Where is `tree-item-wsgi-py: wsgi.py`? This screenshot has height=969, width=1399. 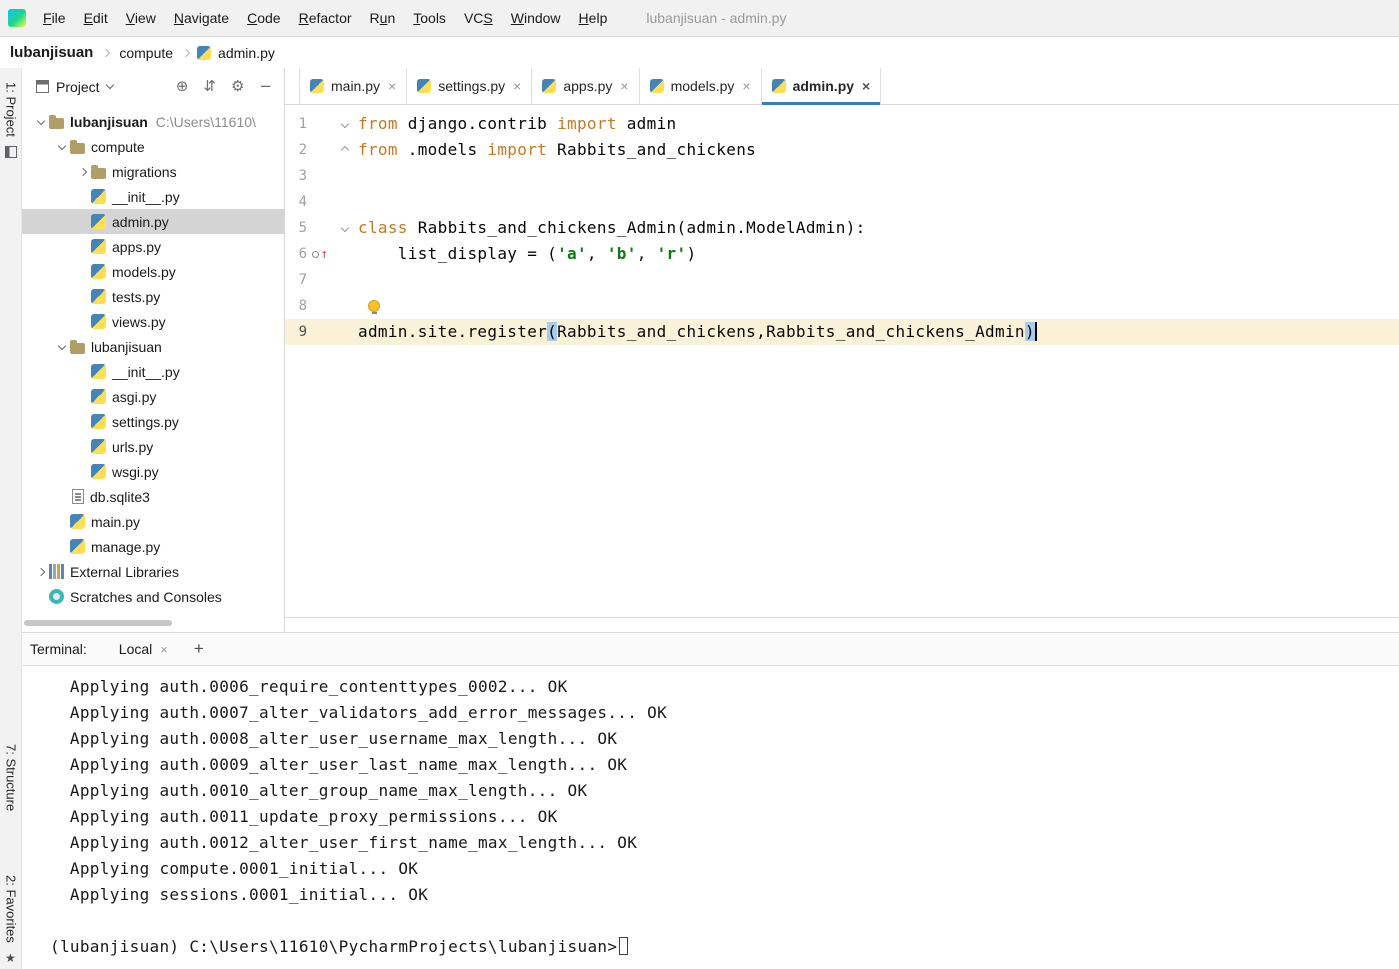 tree-item-wsgi-py: wsgi.py is located at coordinates (153, 471).